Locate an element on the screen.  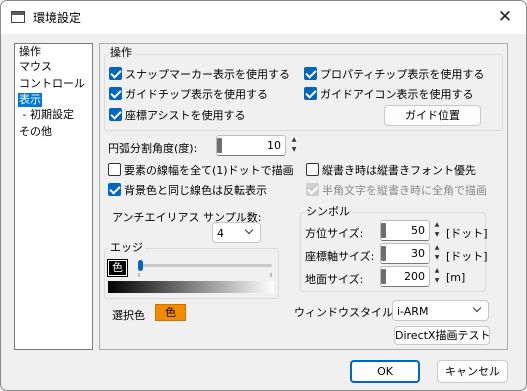
ground-size-spinner: ▲ ▼ is located at coordinates (437, 276).